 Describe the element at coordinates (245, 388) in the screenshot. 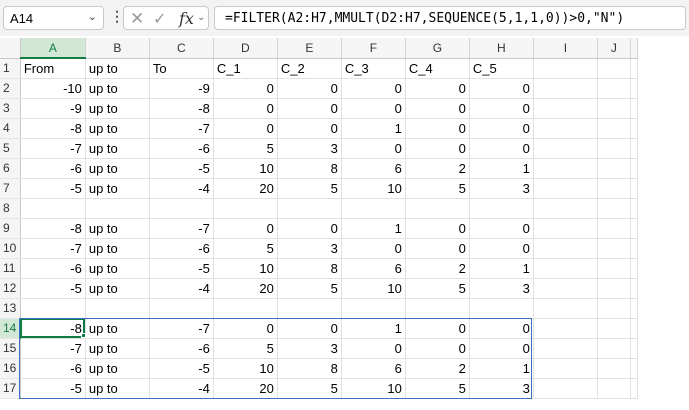

I see `cell-d17: 20` at that location.